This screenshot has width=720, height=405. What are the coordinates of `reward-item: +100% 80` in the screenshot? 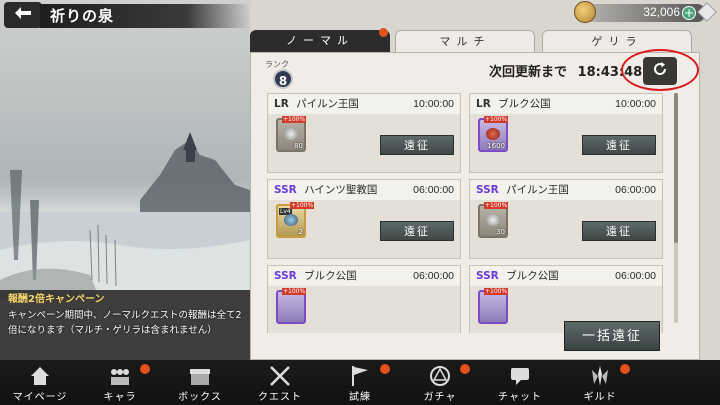 It's located at (291, 134).